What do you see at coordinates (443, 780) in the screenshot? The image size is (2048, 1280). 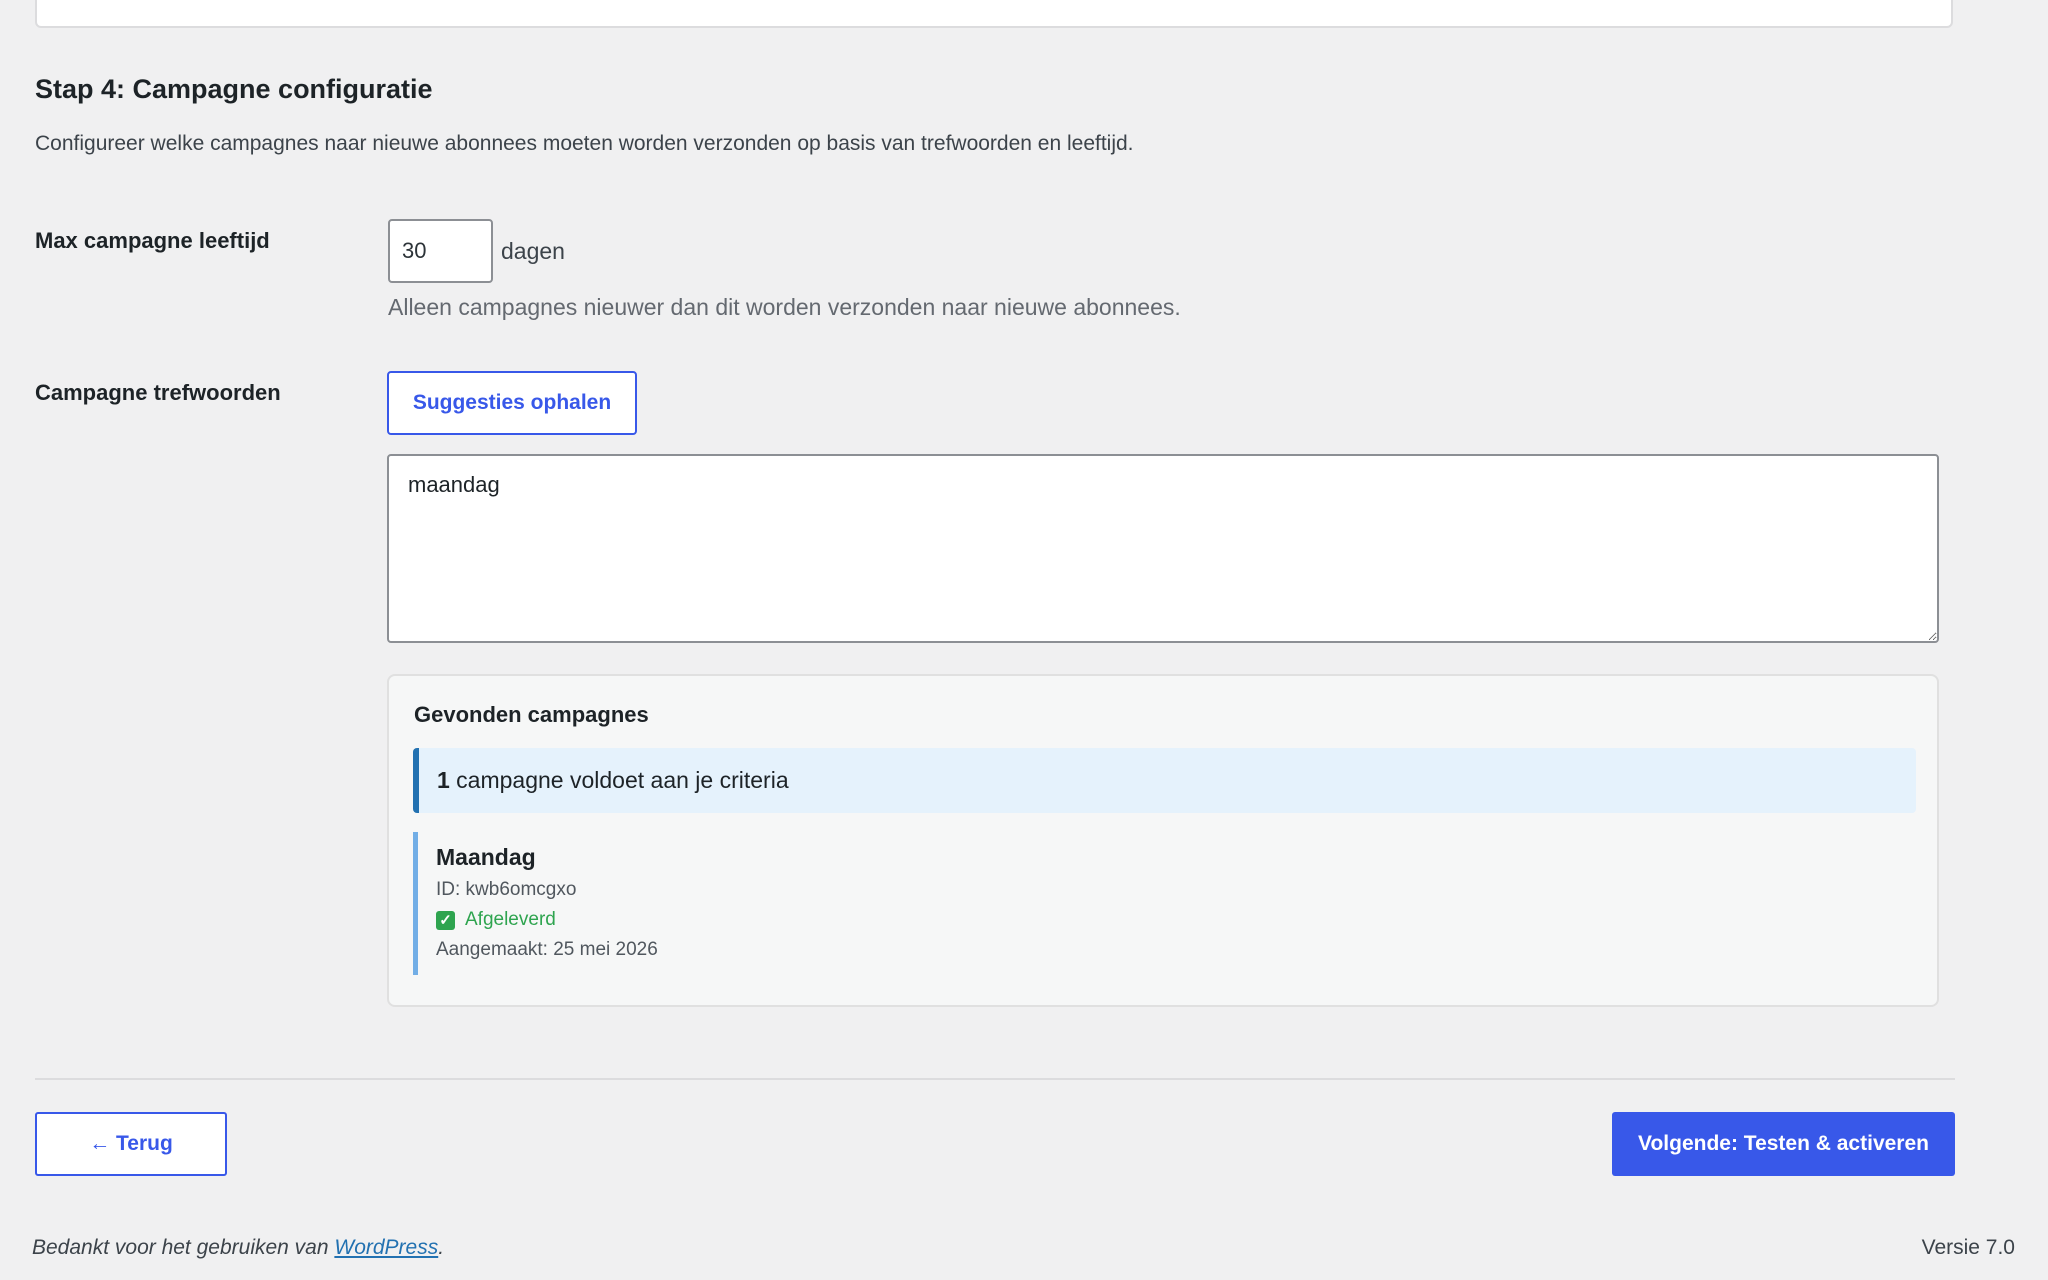 I see `match-count: 1` at bounding box center [443, 780].